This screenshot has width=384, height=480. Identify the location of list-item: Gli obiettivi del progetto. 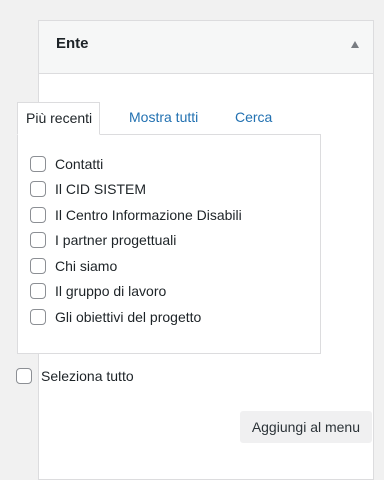
(136, 317).